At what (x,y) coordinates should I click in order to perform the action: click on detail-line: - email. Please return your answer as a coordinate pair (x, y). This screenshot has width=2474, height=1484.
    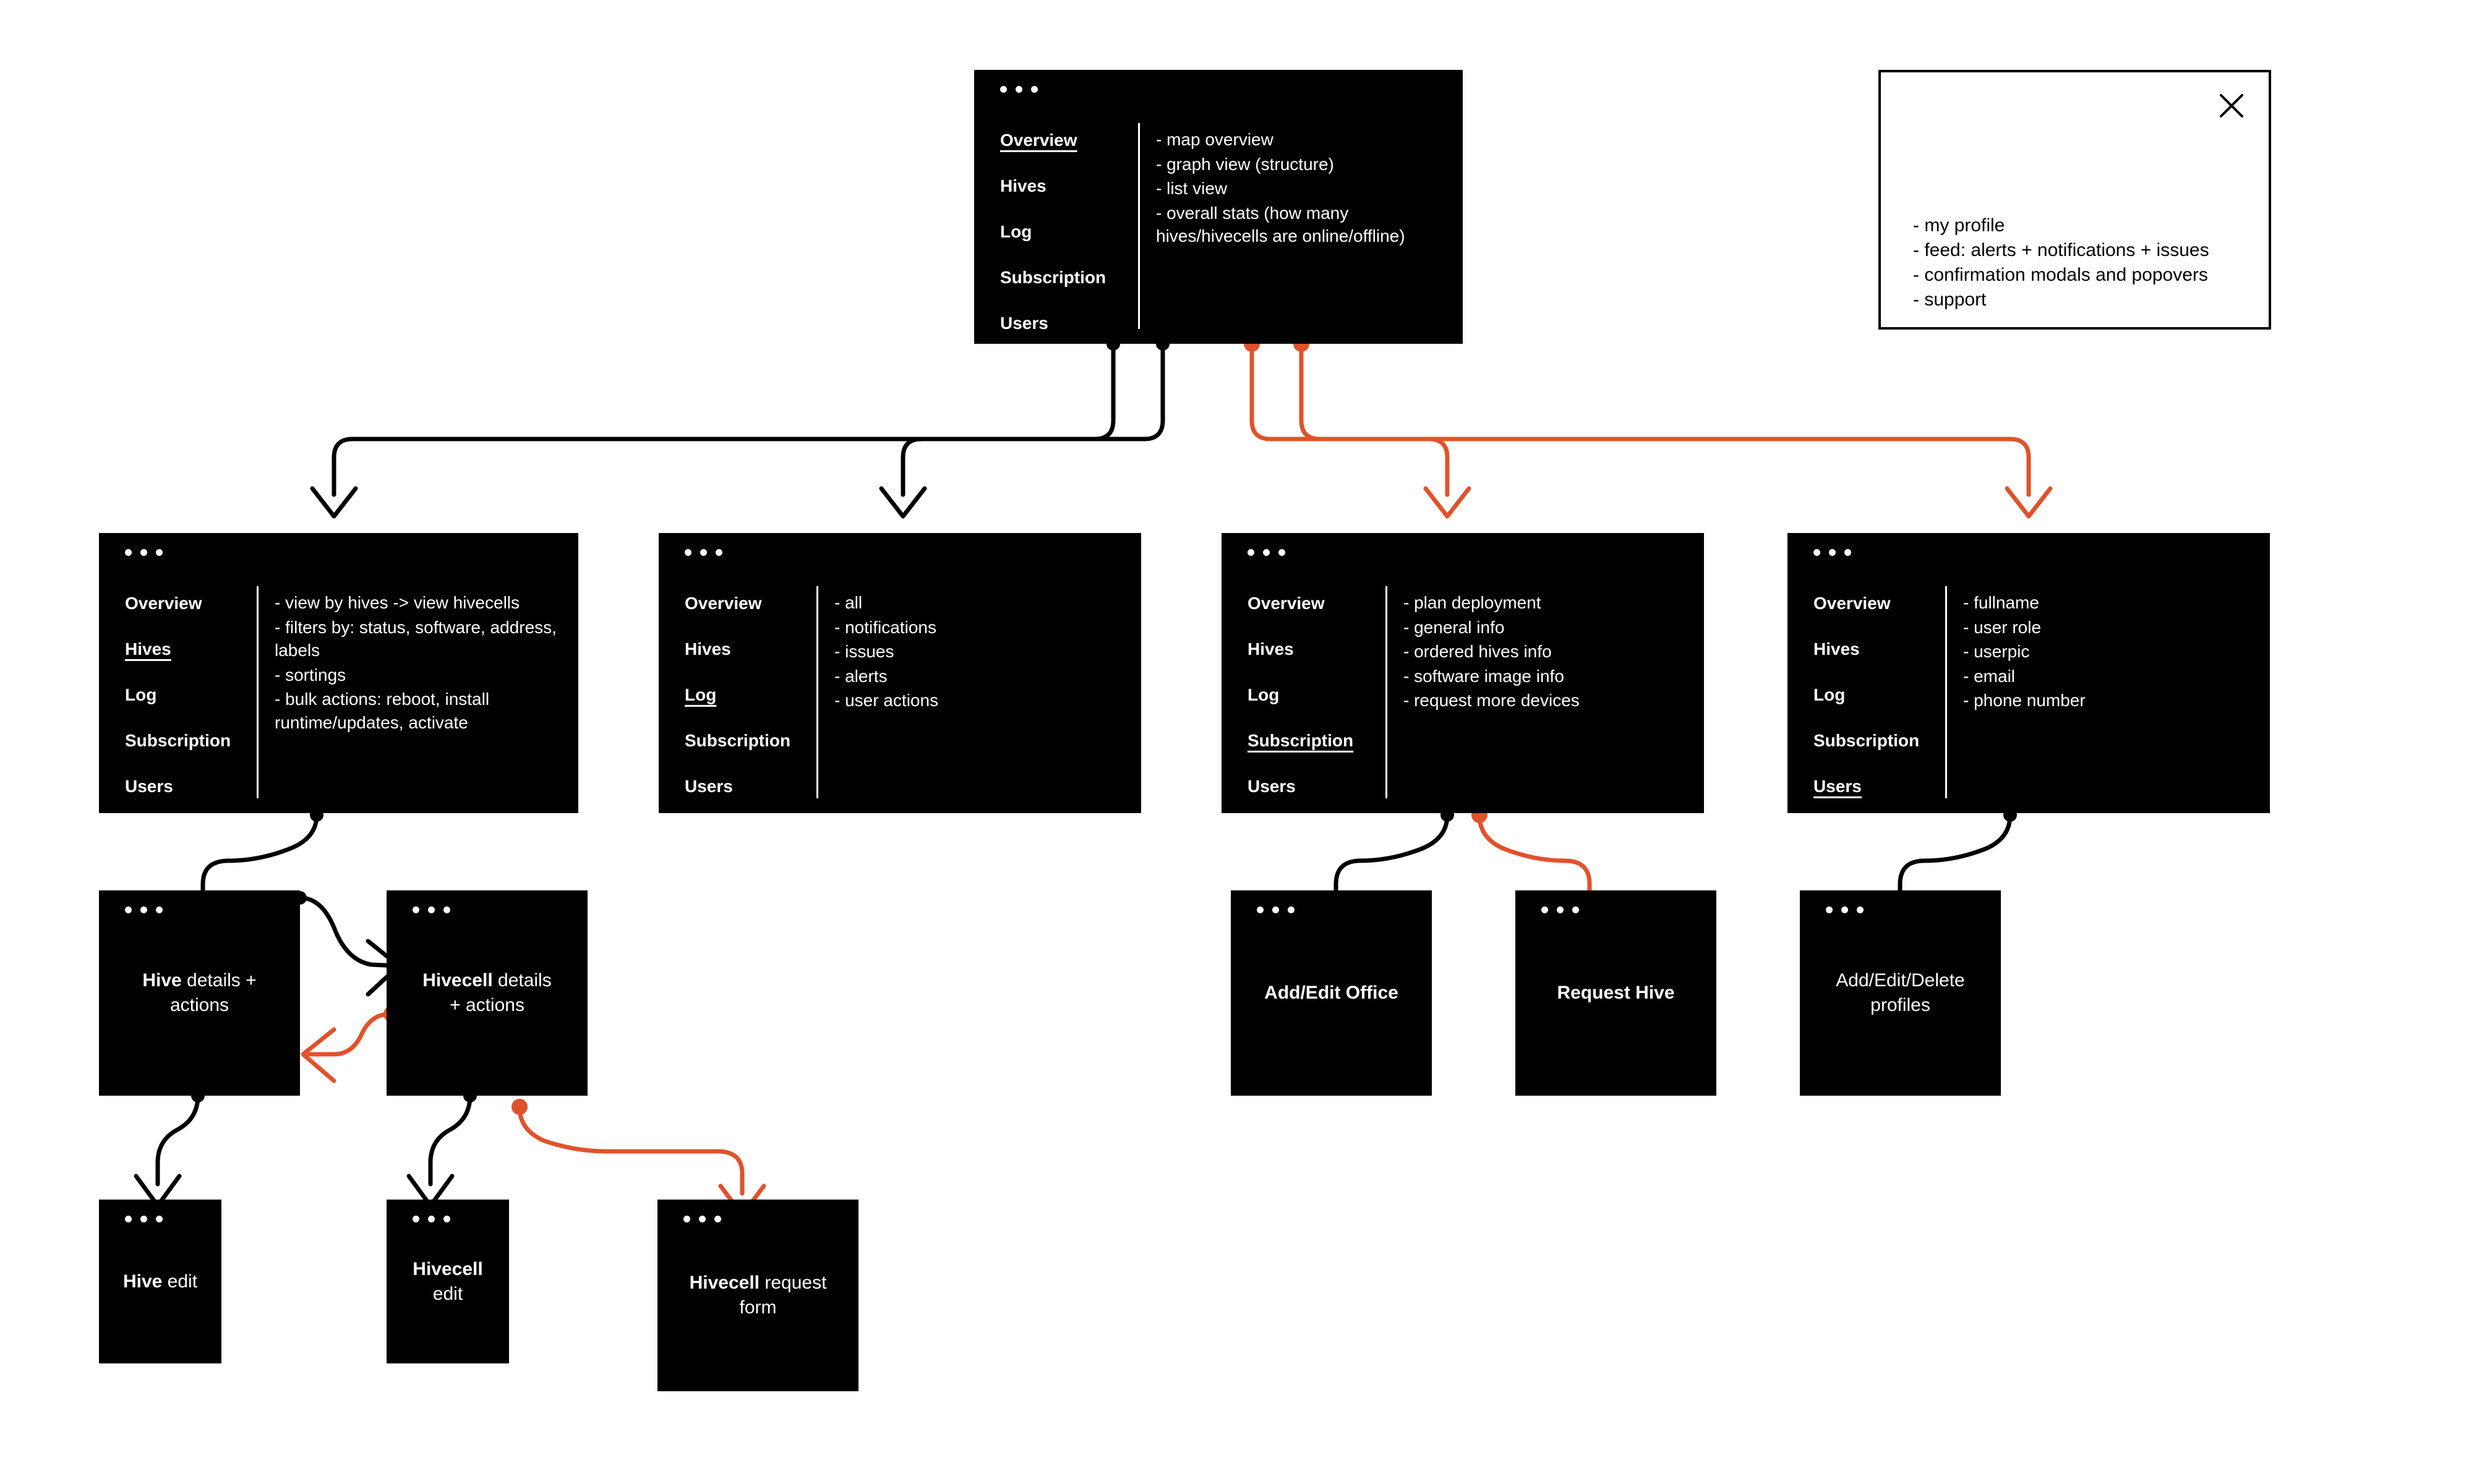
    Looking at the image, I should click on (1990, 676).